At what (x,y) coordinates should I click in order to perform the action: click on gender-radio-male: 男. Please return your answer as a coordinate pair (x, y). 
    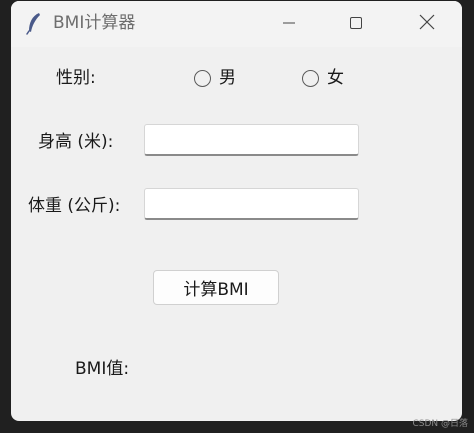
    Looking at the image, I should click on (215, 78).